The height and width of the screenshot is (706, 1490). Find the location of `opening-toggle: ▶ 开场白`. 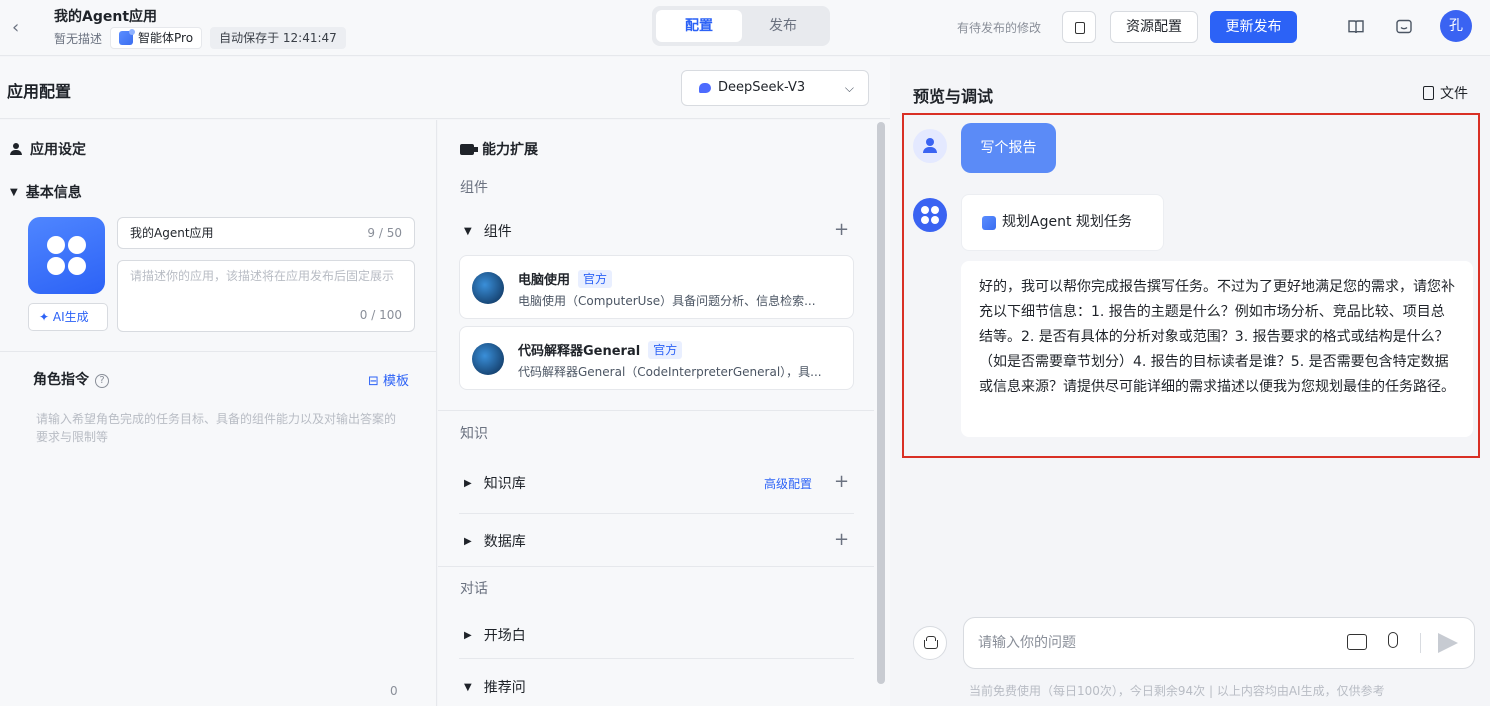

opening-toggle: ▶ 开场白 is located at coordinates (495, 635).